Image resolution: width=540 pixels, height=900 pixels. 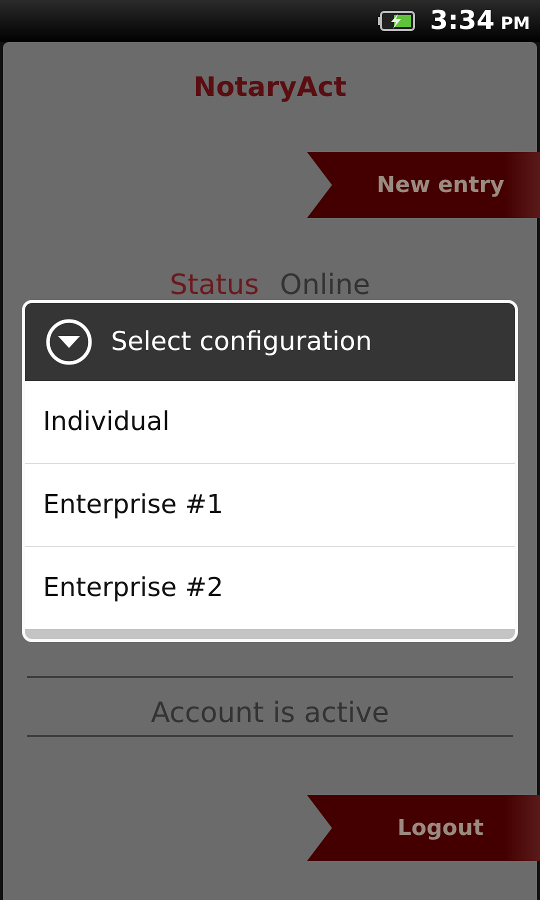 I want to click on status-label: Status, so click(x=214, y=284).